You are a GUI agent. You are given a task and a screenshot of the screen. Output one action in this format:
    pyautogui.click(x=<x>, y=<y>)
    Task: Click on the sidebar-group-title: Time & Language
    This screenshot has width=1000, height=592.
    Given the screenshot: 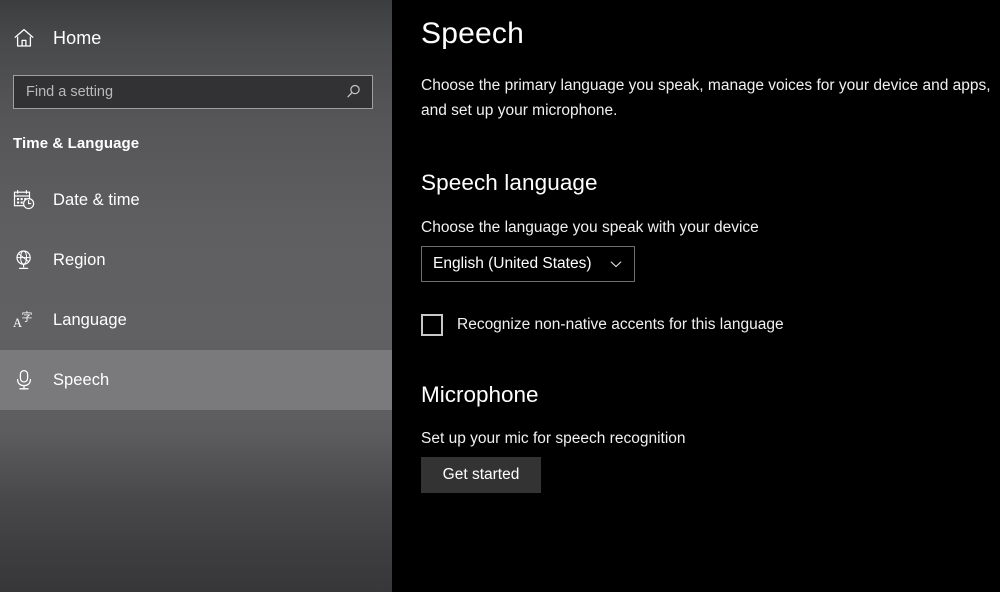 What is the action you would take?
    pyautogui.click(x=76, y=143)
    